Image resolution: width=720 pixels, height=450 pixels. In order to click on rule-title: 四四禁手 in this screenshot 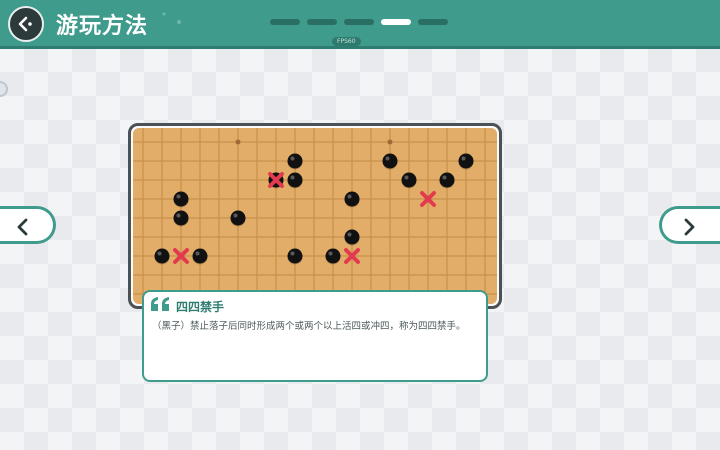, I will do `click(200, 307)`.